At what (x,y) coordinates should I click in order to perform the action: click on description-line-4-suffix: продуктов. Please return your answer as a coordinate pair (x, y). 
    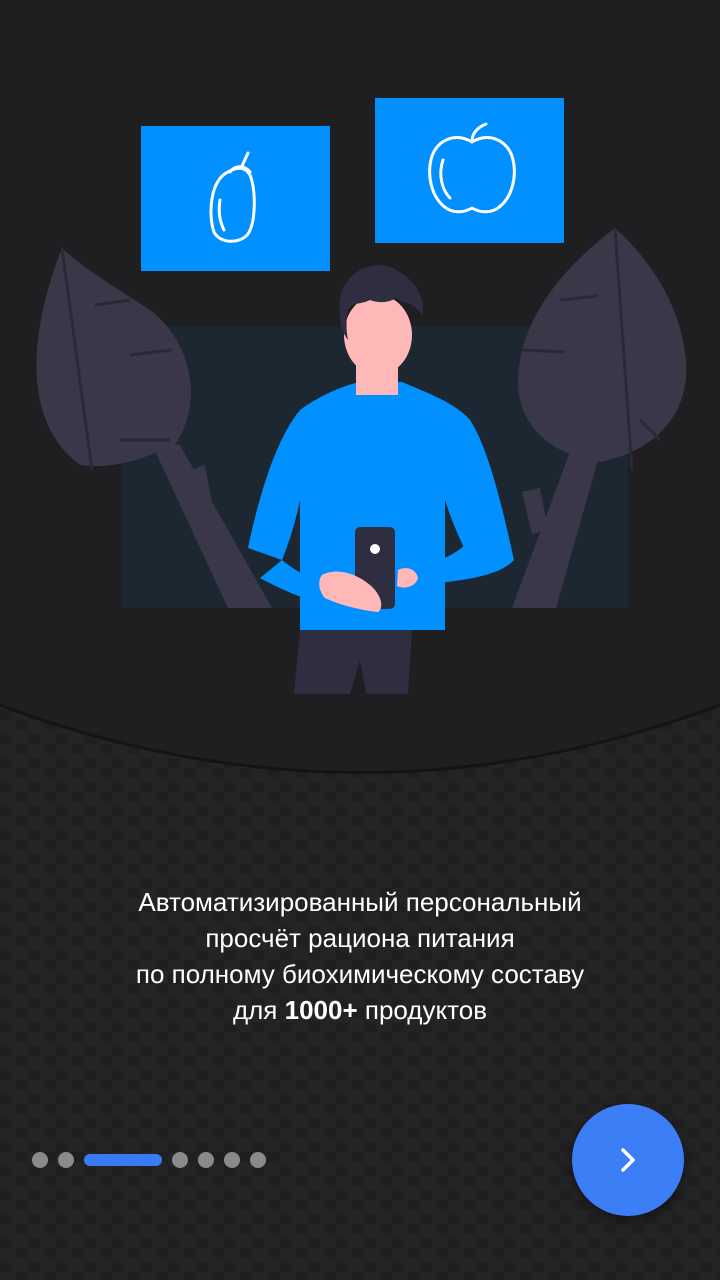
    Looking at the image, I should click on (422, 1010).